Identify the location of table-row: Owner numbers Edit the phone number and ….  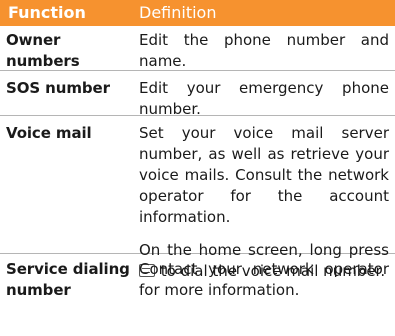
(197, 48).